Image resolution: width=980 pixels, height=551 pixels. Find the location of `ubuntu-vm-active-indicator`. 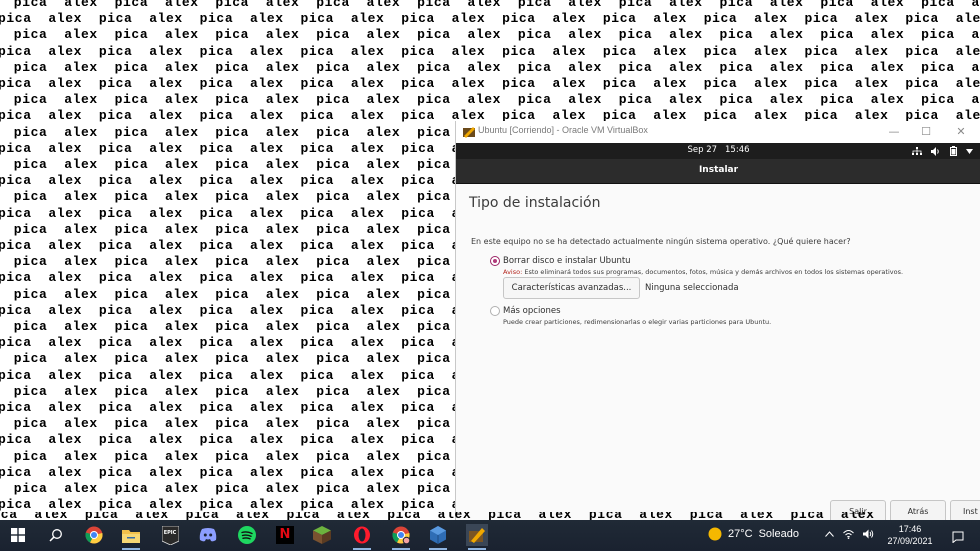

ubuntu-vm-active-indicator is located at coordinates (477, 549).